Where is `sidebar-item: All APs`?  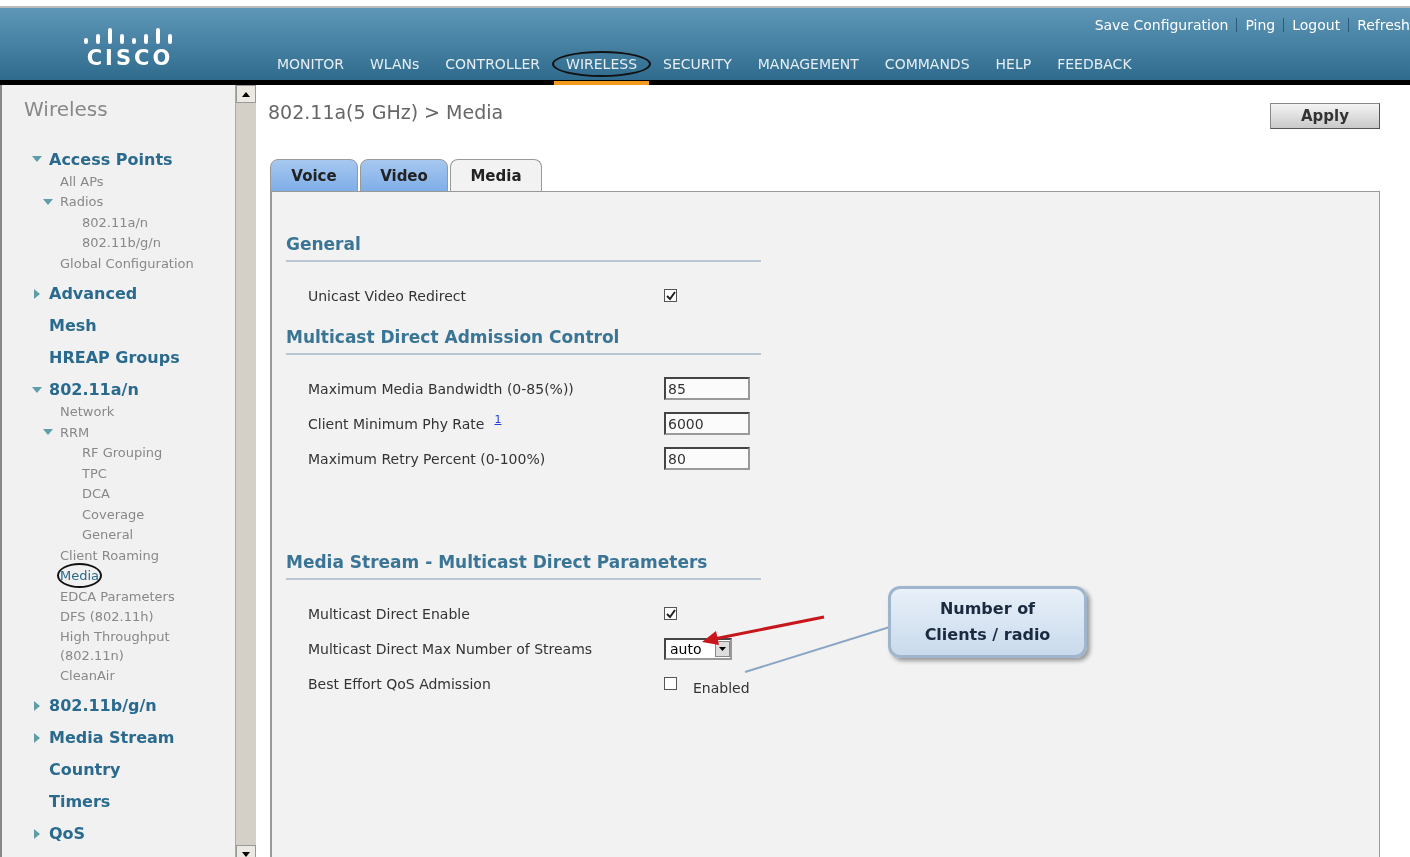 sidebar-item: All APs is located at coordinates (82, 181).